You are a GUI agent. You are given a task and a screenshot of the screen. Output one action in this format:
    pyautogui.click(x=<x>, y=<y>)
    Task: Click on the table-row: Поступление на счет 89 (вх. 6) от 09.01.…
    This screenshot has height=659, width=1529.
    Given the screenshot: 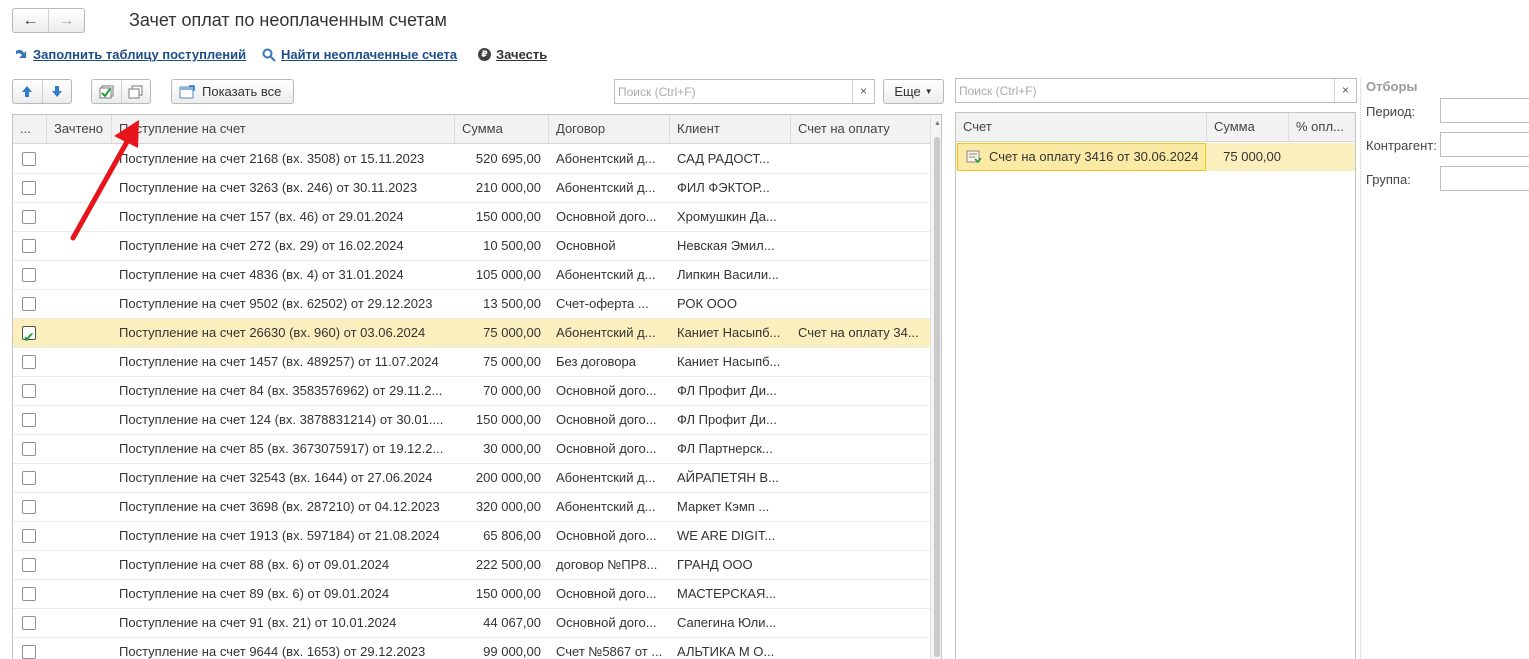 What is the action you would take?
    pyautogui.click(x=471, y=594)
    